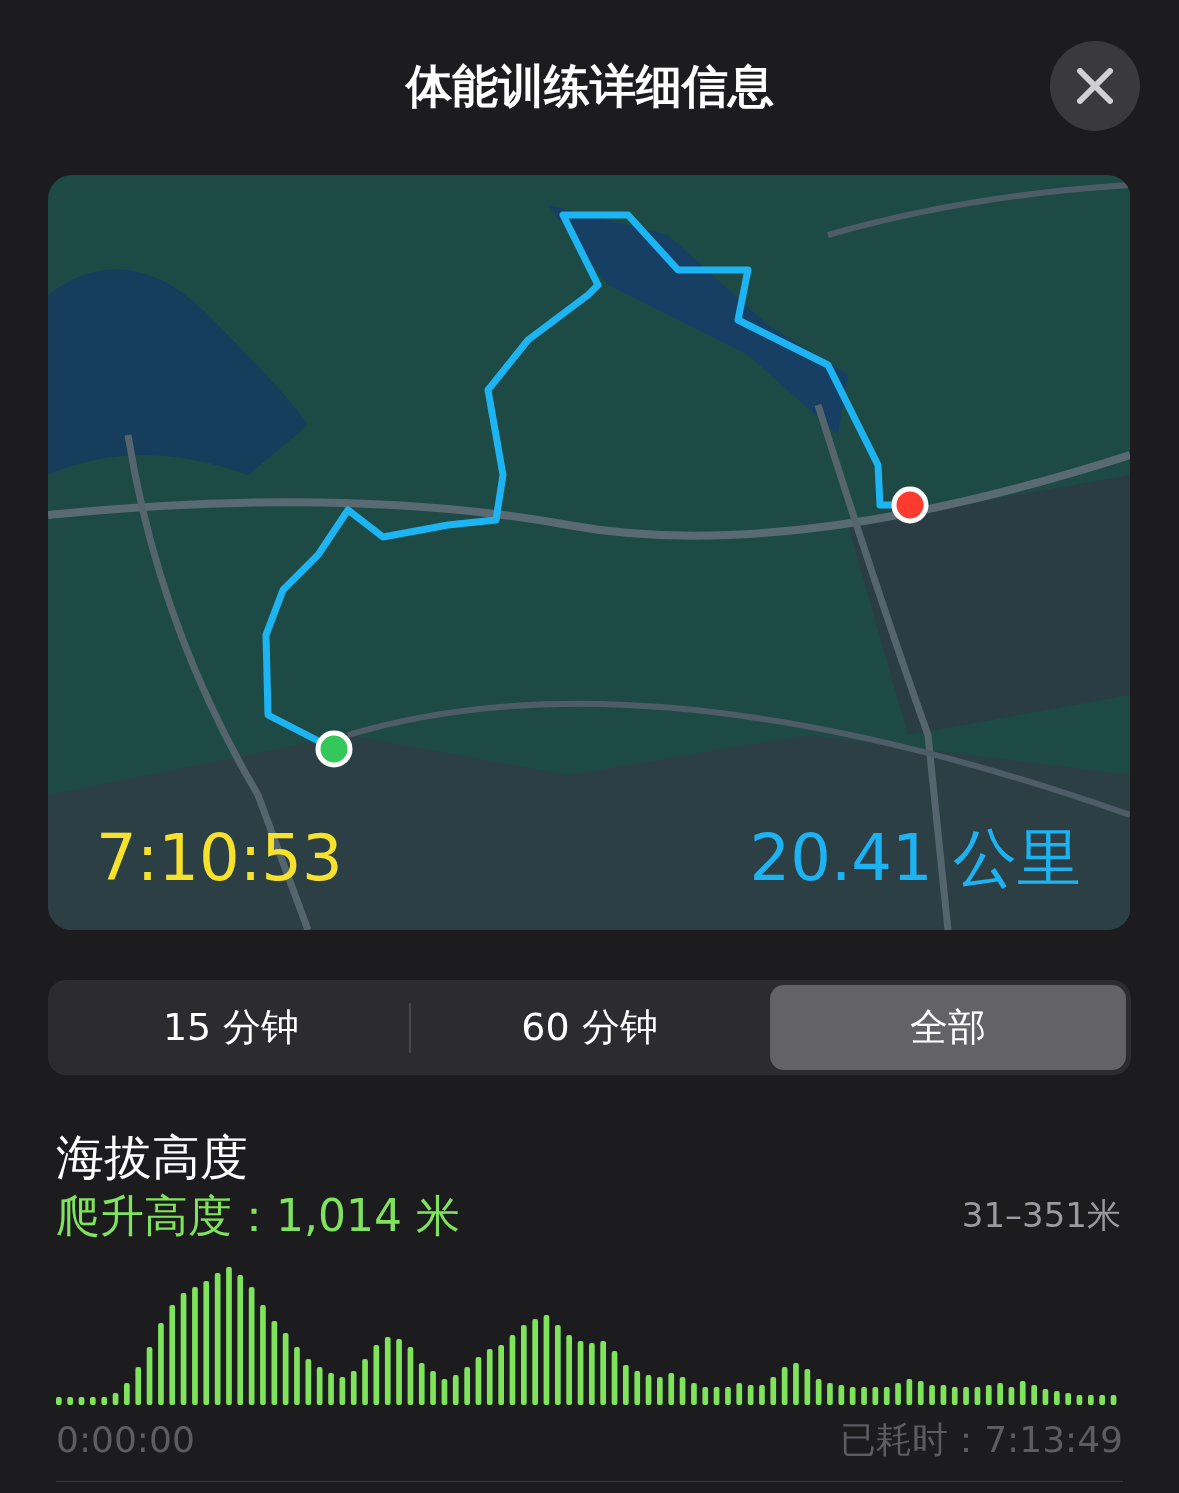 The image size is (1179, 1493). Describe the element at coordinates (152, 1157) in the screenshot. I see `section-title: 海拔高度` at that location.